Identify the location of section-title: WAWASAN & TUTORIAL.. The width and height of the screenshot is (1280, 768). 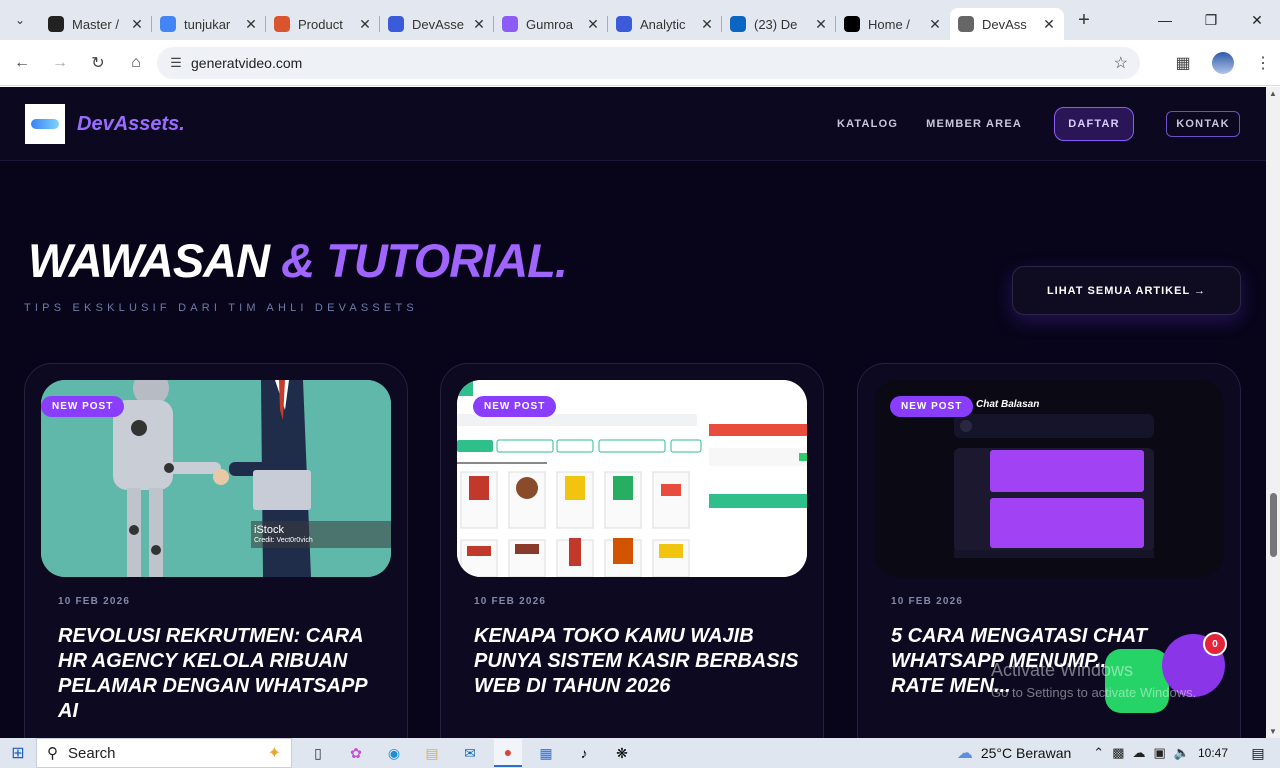
(298, 260).